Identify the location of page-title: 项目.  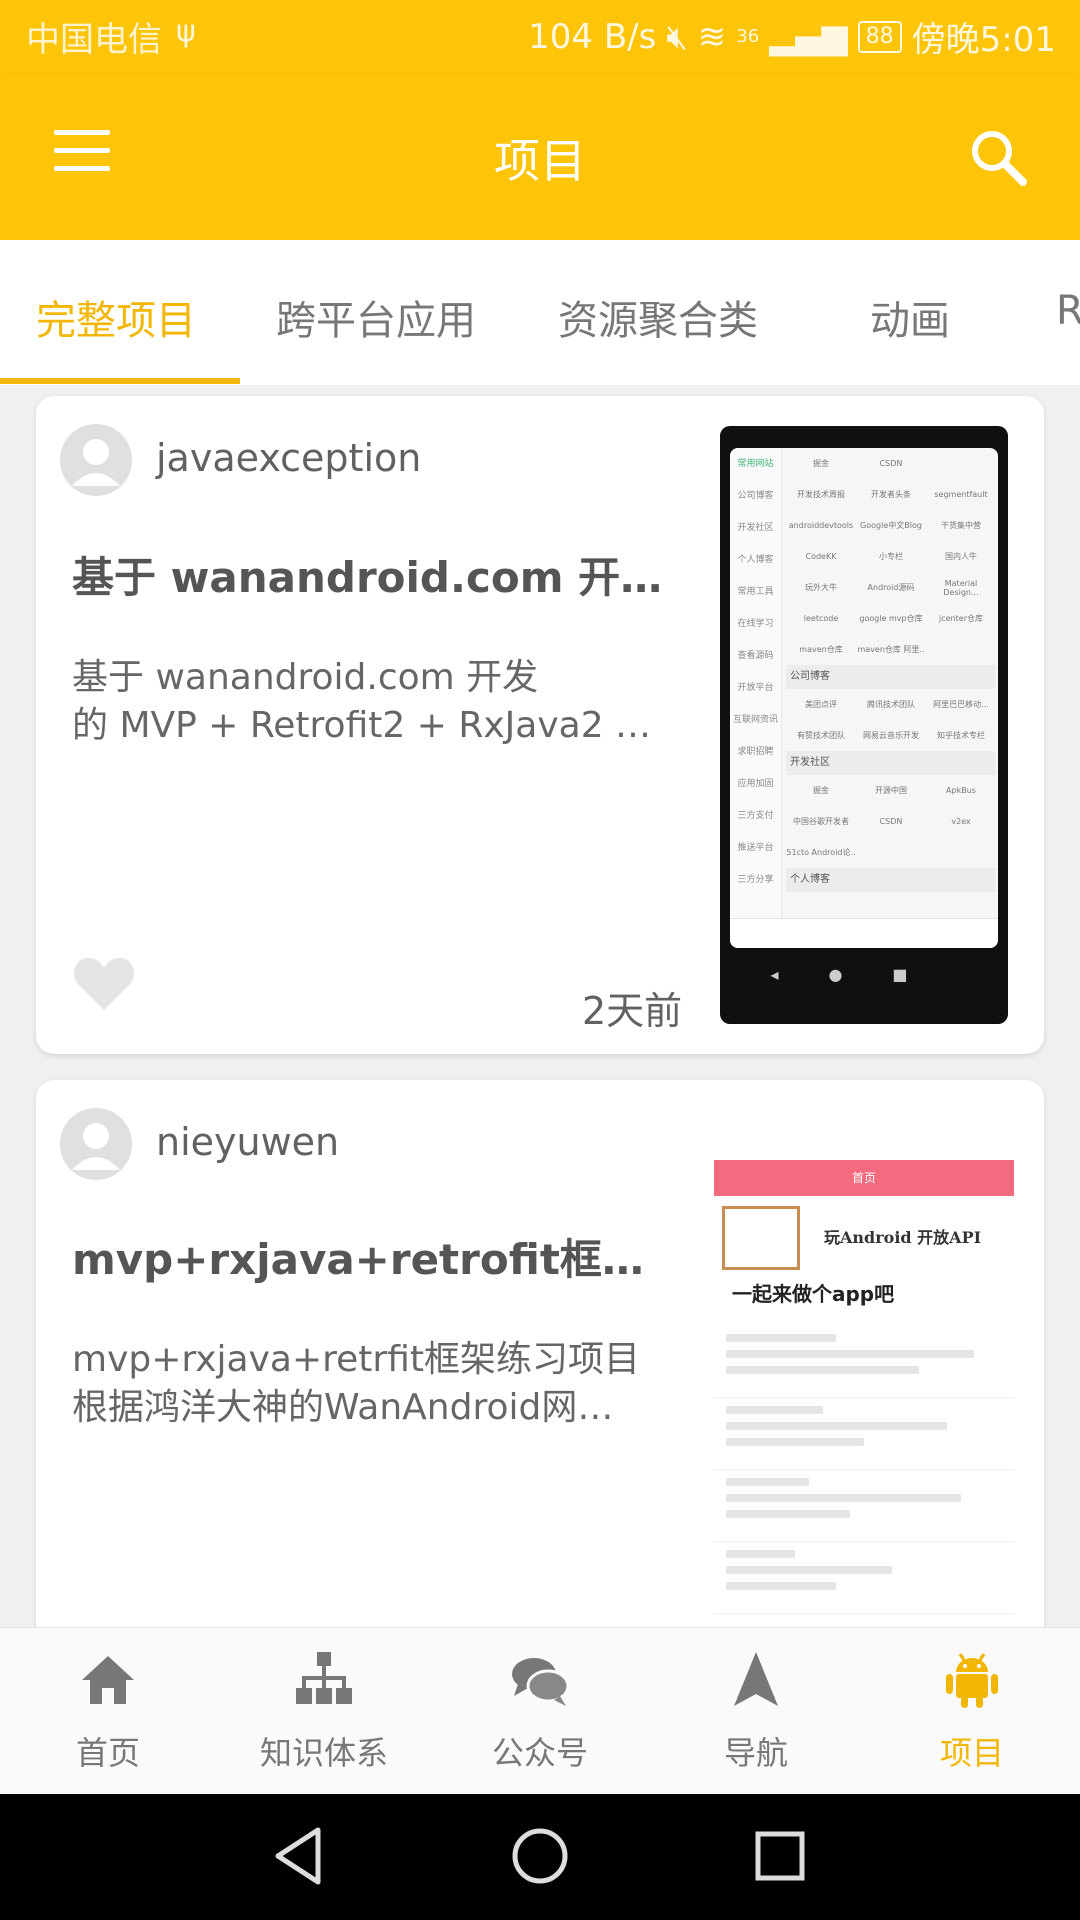
(540, 161).